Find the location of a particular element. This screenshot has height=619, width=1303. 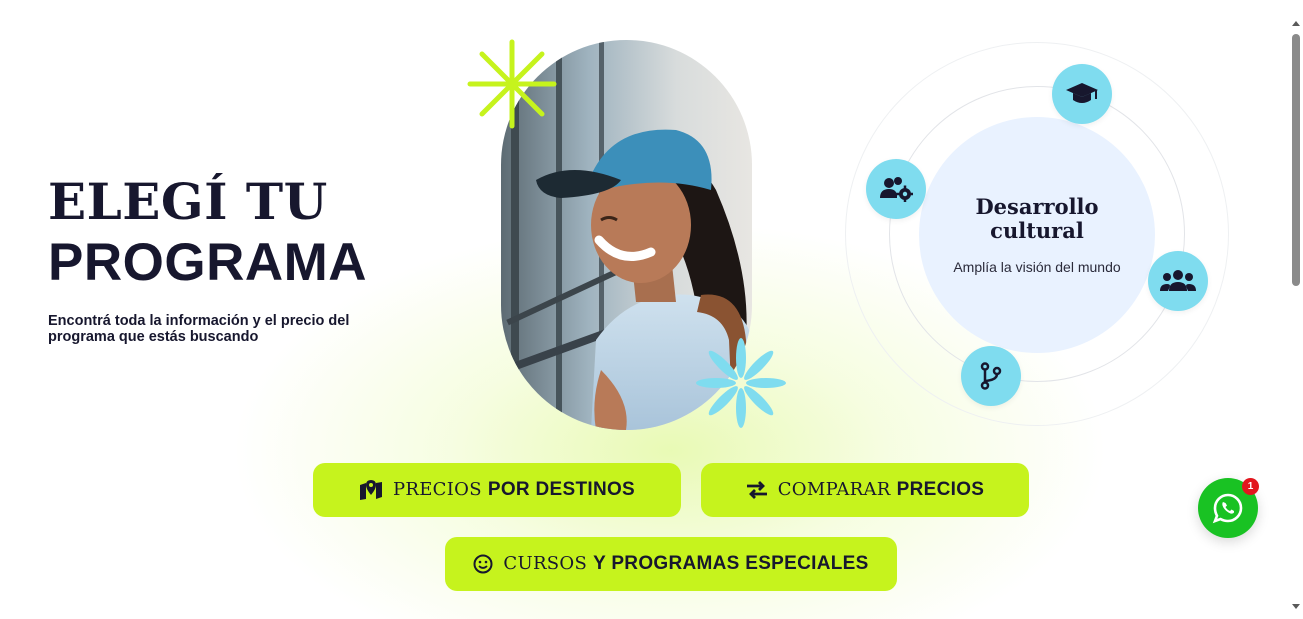

scrollbar-thumb is located at coordinates (1296, 160).